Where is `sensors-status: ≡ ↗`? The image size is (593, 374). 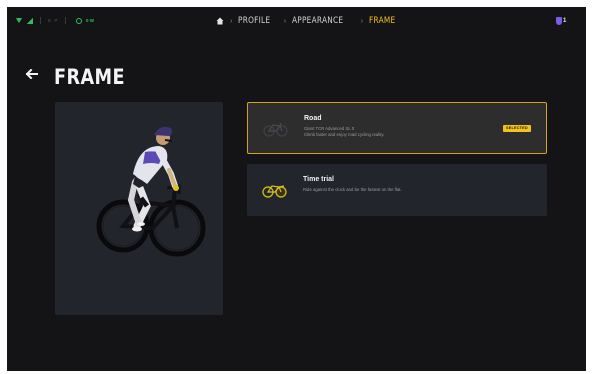
sensors-status: ≡ ↗ is located at coordinates (53, 20).